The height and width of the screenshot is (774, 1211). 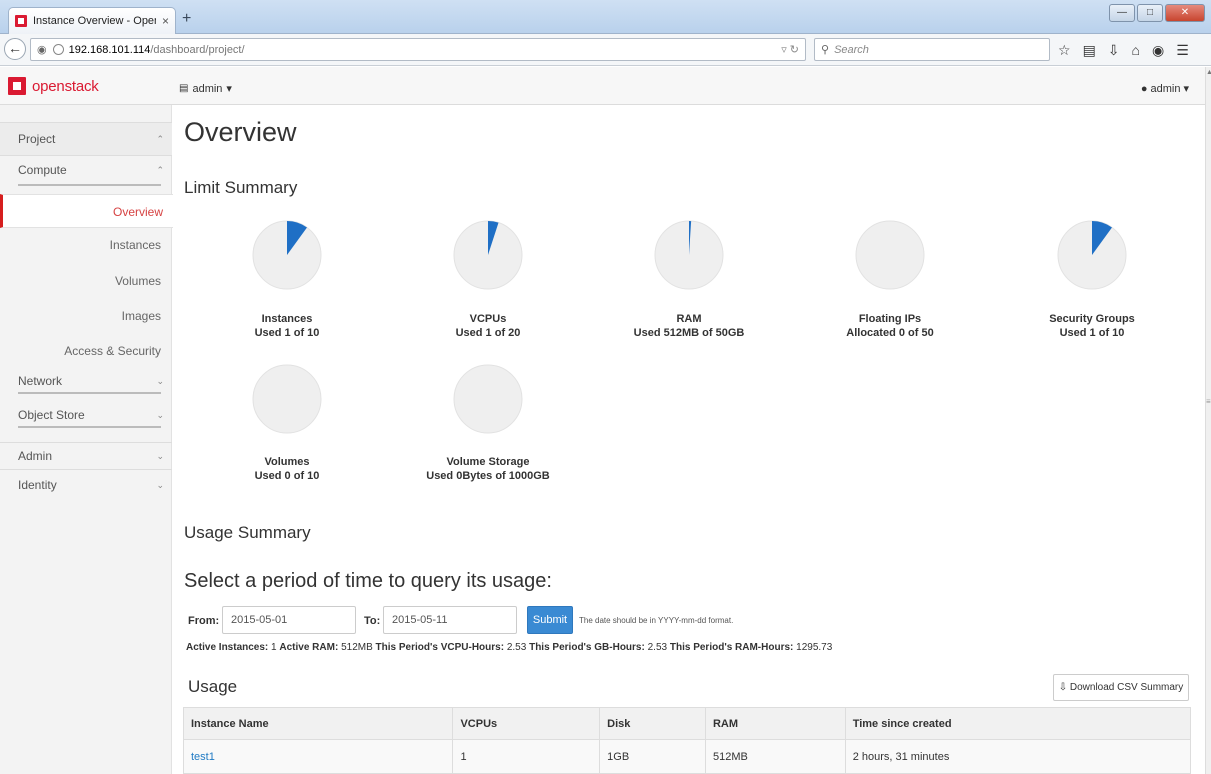 What do you see at coordinates (247, 532) in the screenshot?
I see `usage-summary-heading: Usage Summary` at bounding box center [247, 532].